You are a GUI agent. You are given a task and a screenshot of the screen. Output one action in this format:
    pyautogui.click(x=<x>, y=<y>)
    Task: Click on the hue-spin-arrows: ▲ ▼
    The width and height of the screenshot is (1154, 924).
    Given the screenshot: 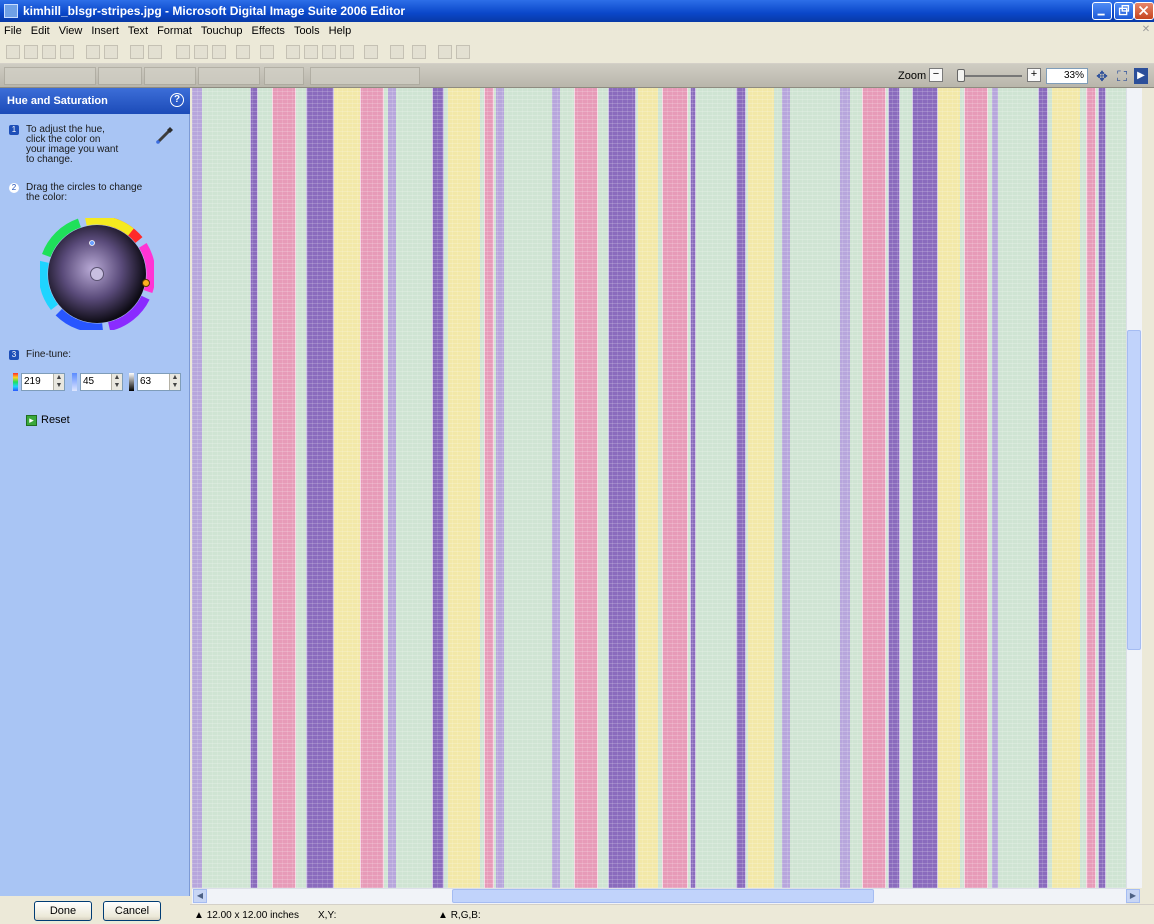 What is the action you would take?
    pyautogui.click(x=58, y=382)
    